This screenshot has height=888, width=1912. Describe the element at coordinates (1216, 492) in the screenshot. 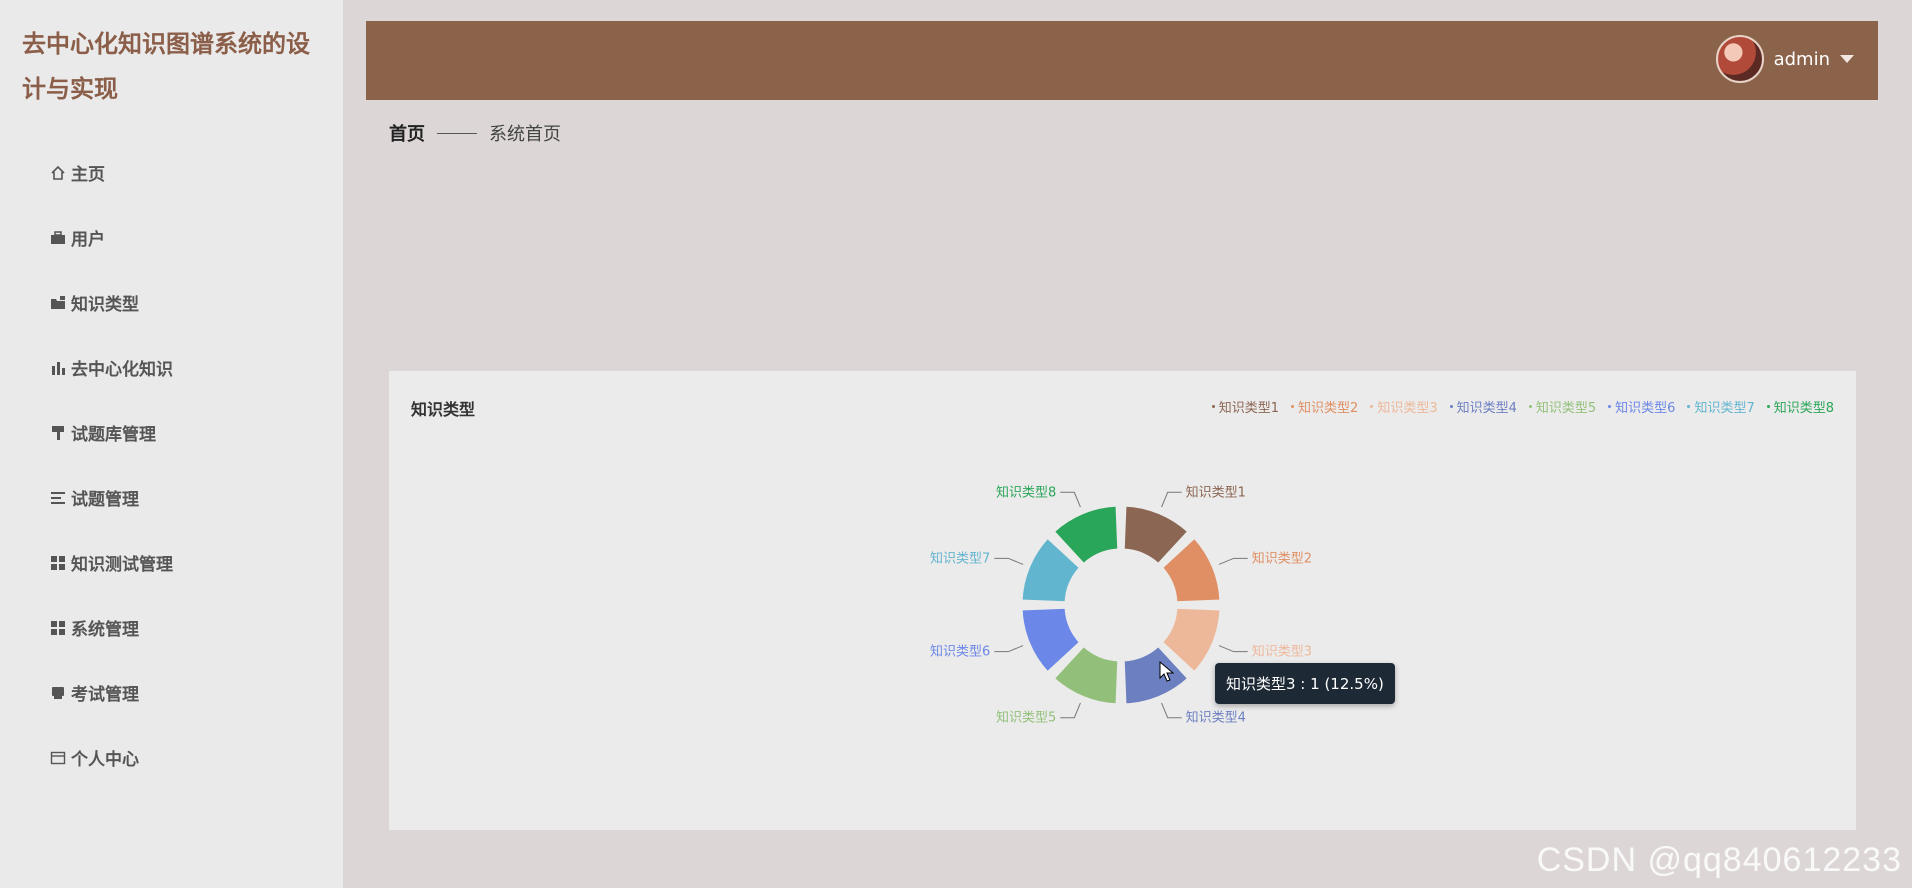

I see `slice-label: 知识类型1` at that location.